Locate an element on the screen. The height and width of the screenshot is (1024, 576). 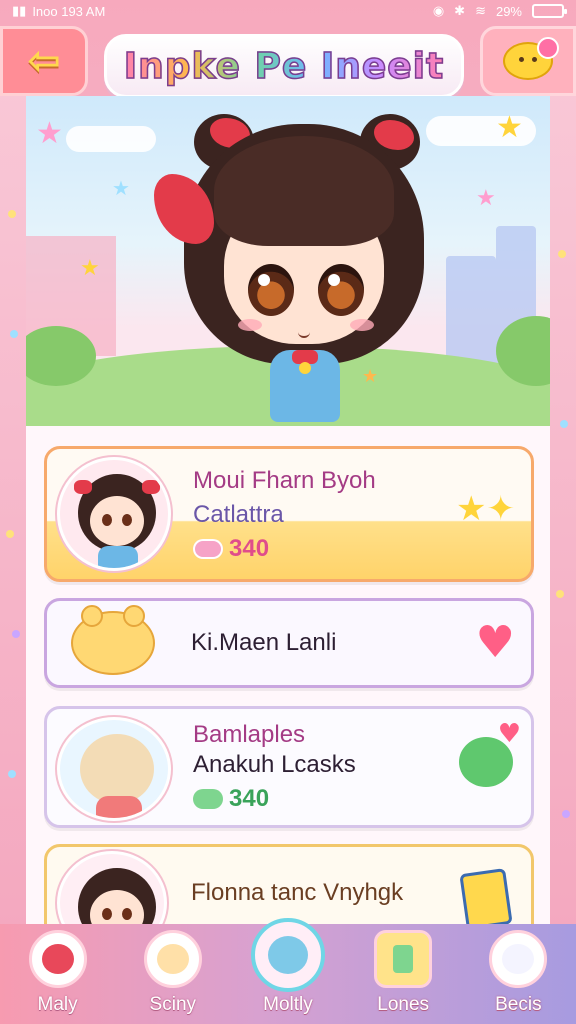
right-decor-rail is located at coordinates (563, 512).